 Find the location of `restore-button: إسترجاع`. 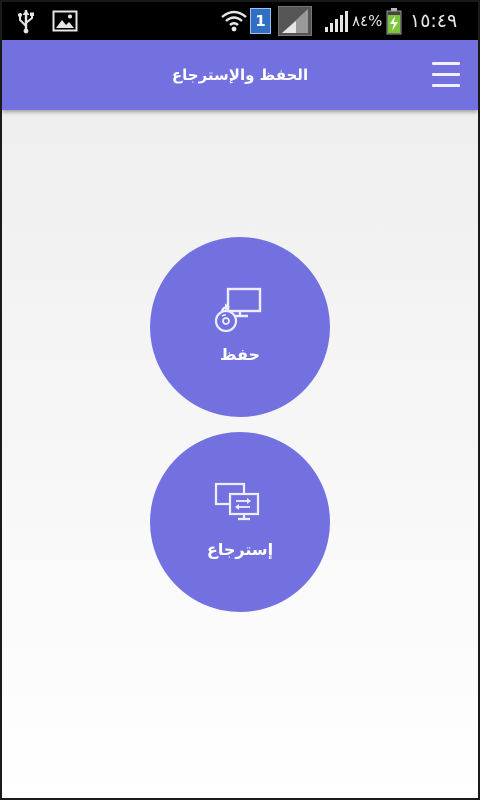

restore-button: إسترجاع is located at coordinates (240, 522).